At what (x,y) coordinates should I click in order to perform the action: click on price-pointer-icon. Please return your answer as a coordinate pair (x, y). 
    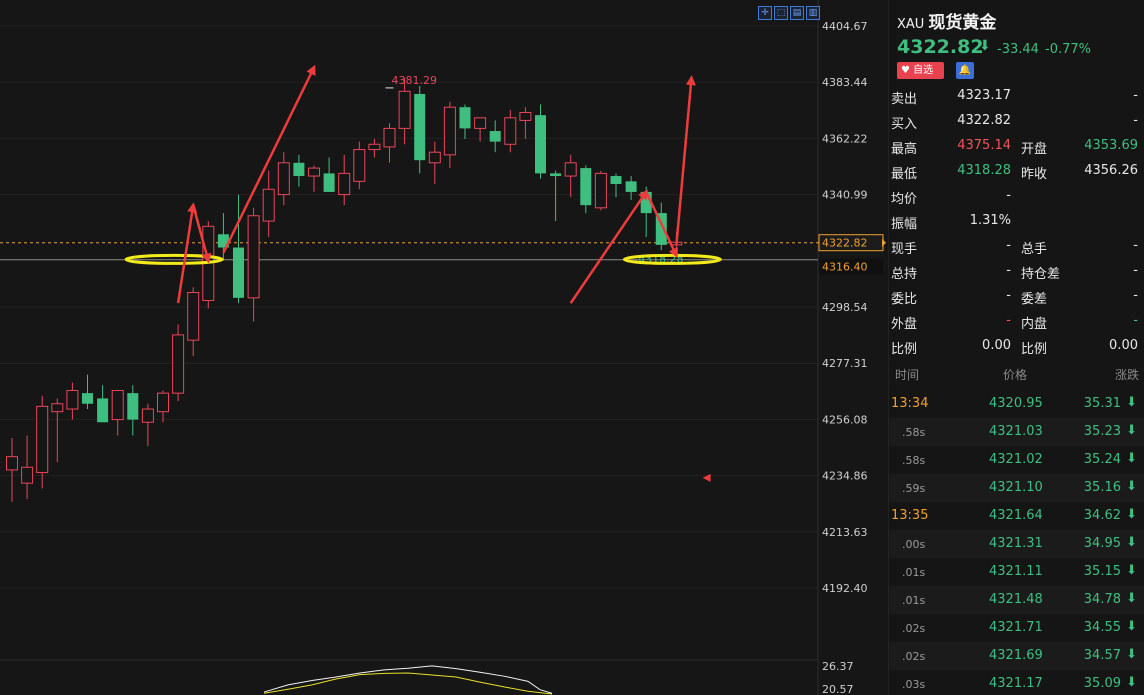
    Looking at the image, I should click on (884, 242).